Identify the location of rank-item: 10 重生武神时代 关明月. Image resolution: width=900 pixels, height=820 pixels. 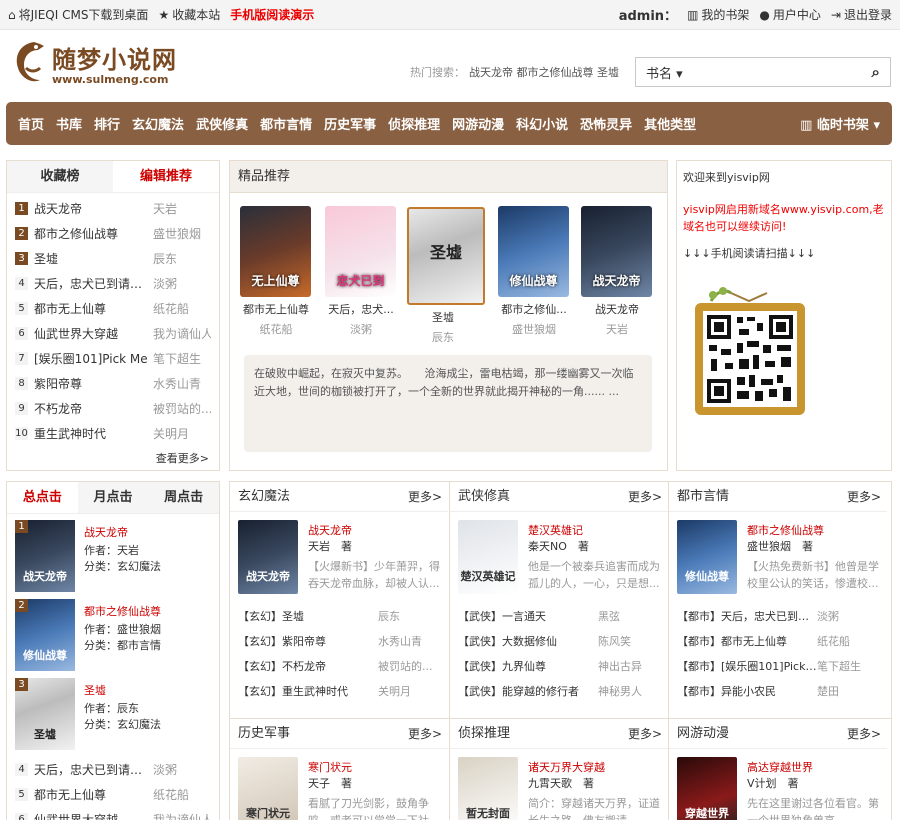
(113, 433).